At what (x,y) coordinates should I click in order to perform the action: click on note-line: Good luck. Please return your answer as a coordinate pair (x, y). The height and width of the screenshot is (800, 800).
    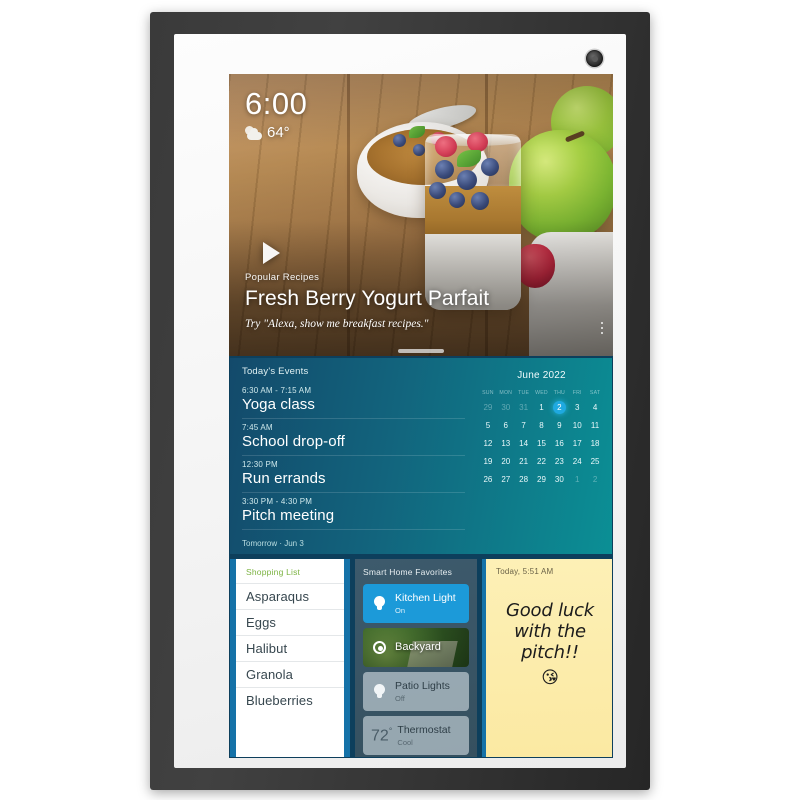
    Looking at the image, I should click on (550, 610).